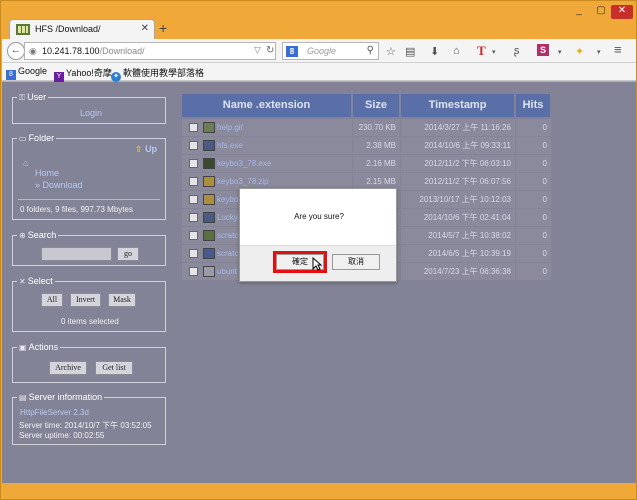 The image size is (637, 500). Describe the element at coordinates (38, 235) in the screenshot. I see `search-legend: ⊕ Search` at that location.